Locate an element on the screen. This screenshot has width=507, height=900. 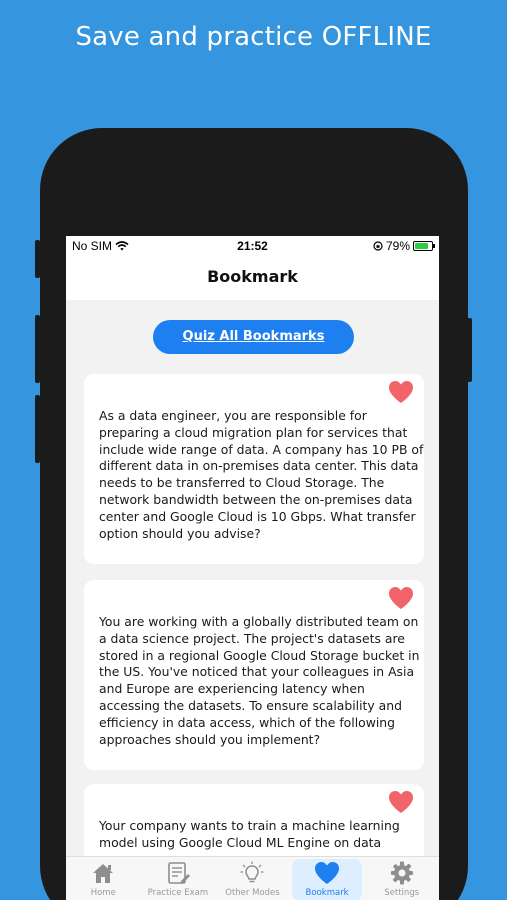
page-title: Bookmark is located at coordinates (252, 276).